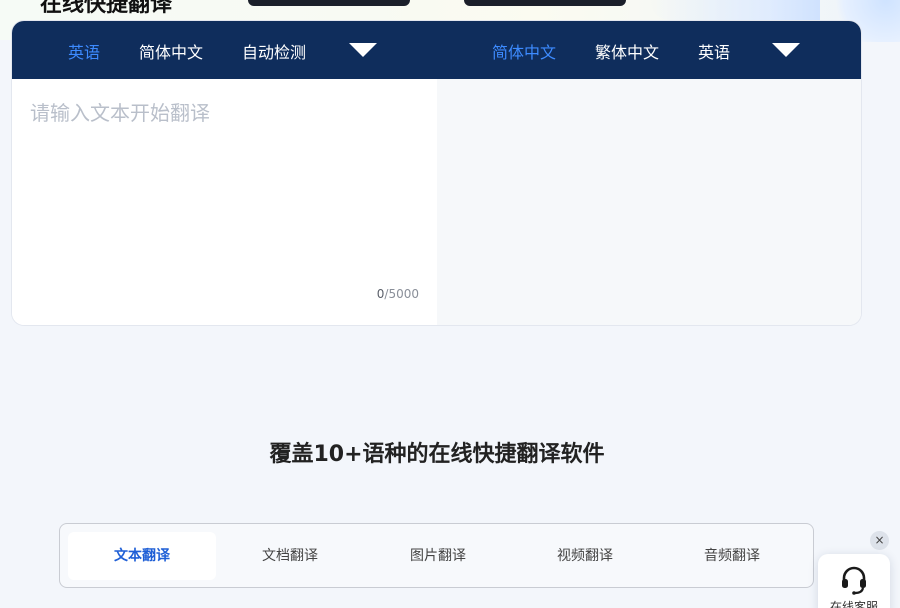 This screenshot has width=900, height=608. I want to click on source-lang-dropdown-icon, so click(363, 50).